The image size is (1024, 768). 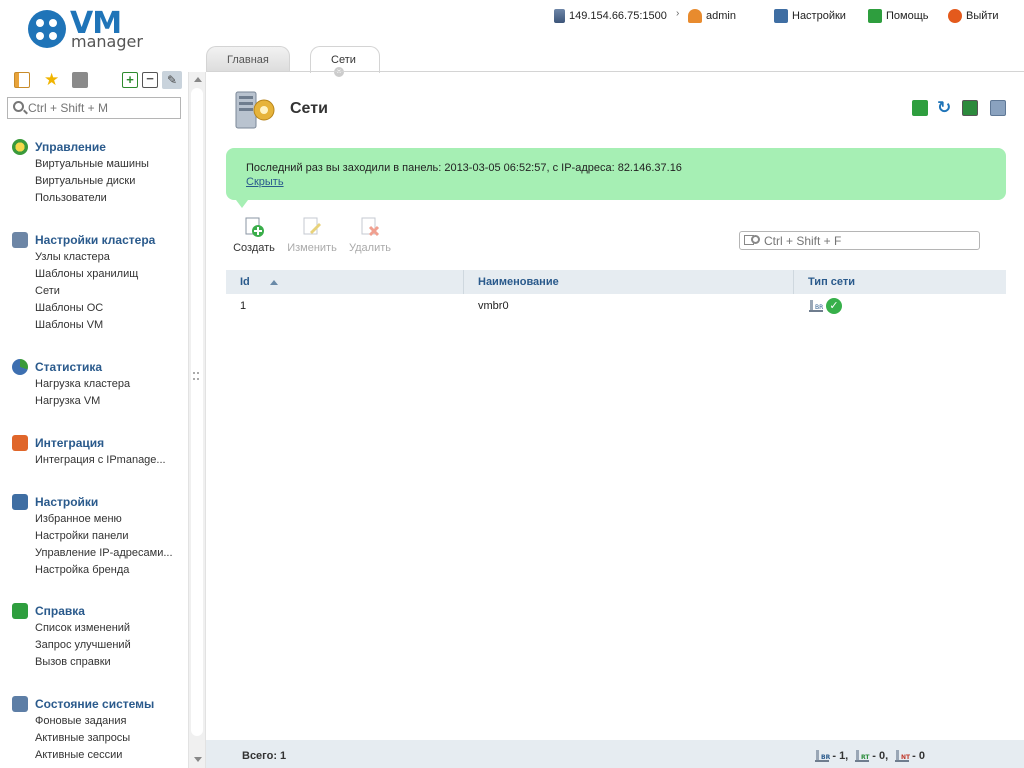 What do you see at coordinates (869, 240) in the screenshot?
I see `grid-search-input` at bounding box center [869, 240].